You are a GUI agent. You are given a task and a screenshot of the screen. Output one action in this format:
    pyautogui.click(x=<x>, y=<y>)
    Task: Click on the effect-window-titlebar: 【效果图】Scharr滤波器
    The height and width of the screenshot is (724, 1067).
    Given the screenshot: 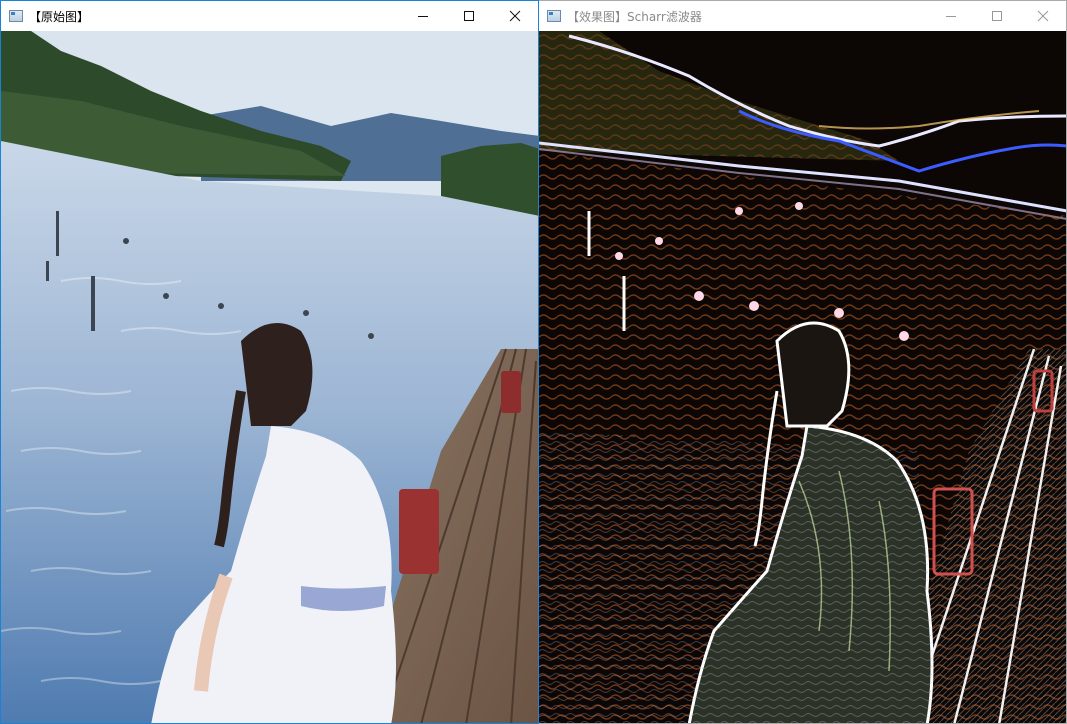 What is the action you would take?
    pyautogui.click(x=802, y=16)
    